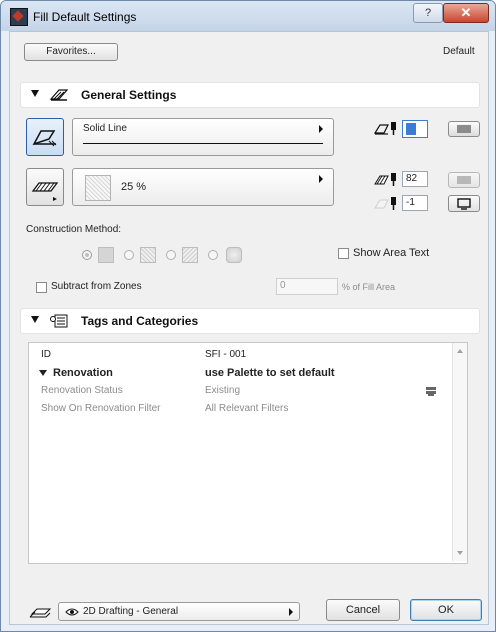 The image size is (496, 632). I want to click on scroll-down-icon, so click(460, 553).